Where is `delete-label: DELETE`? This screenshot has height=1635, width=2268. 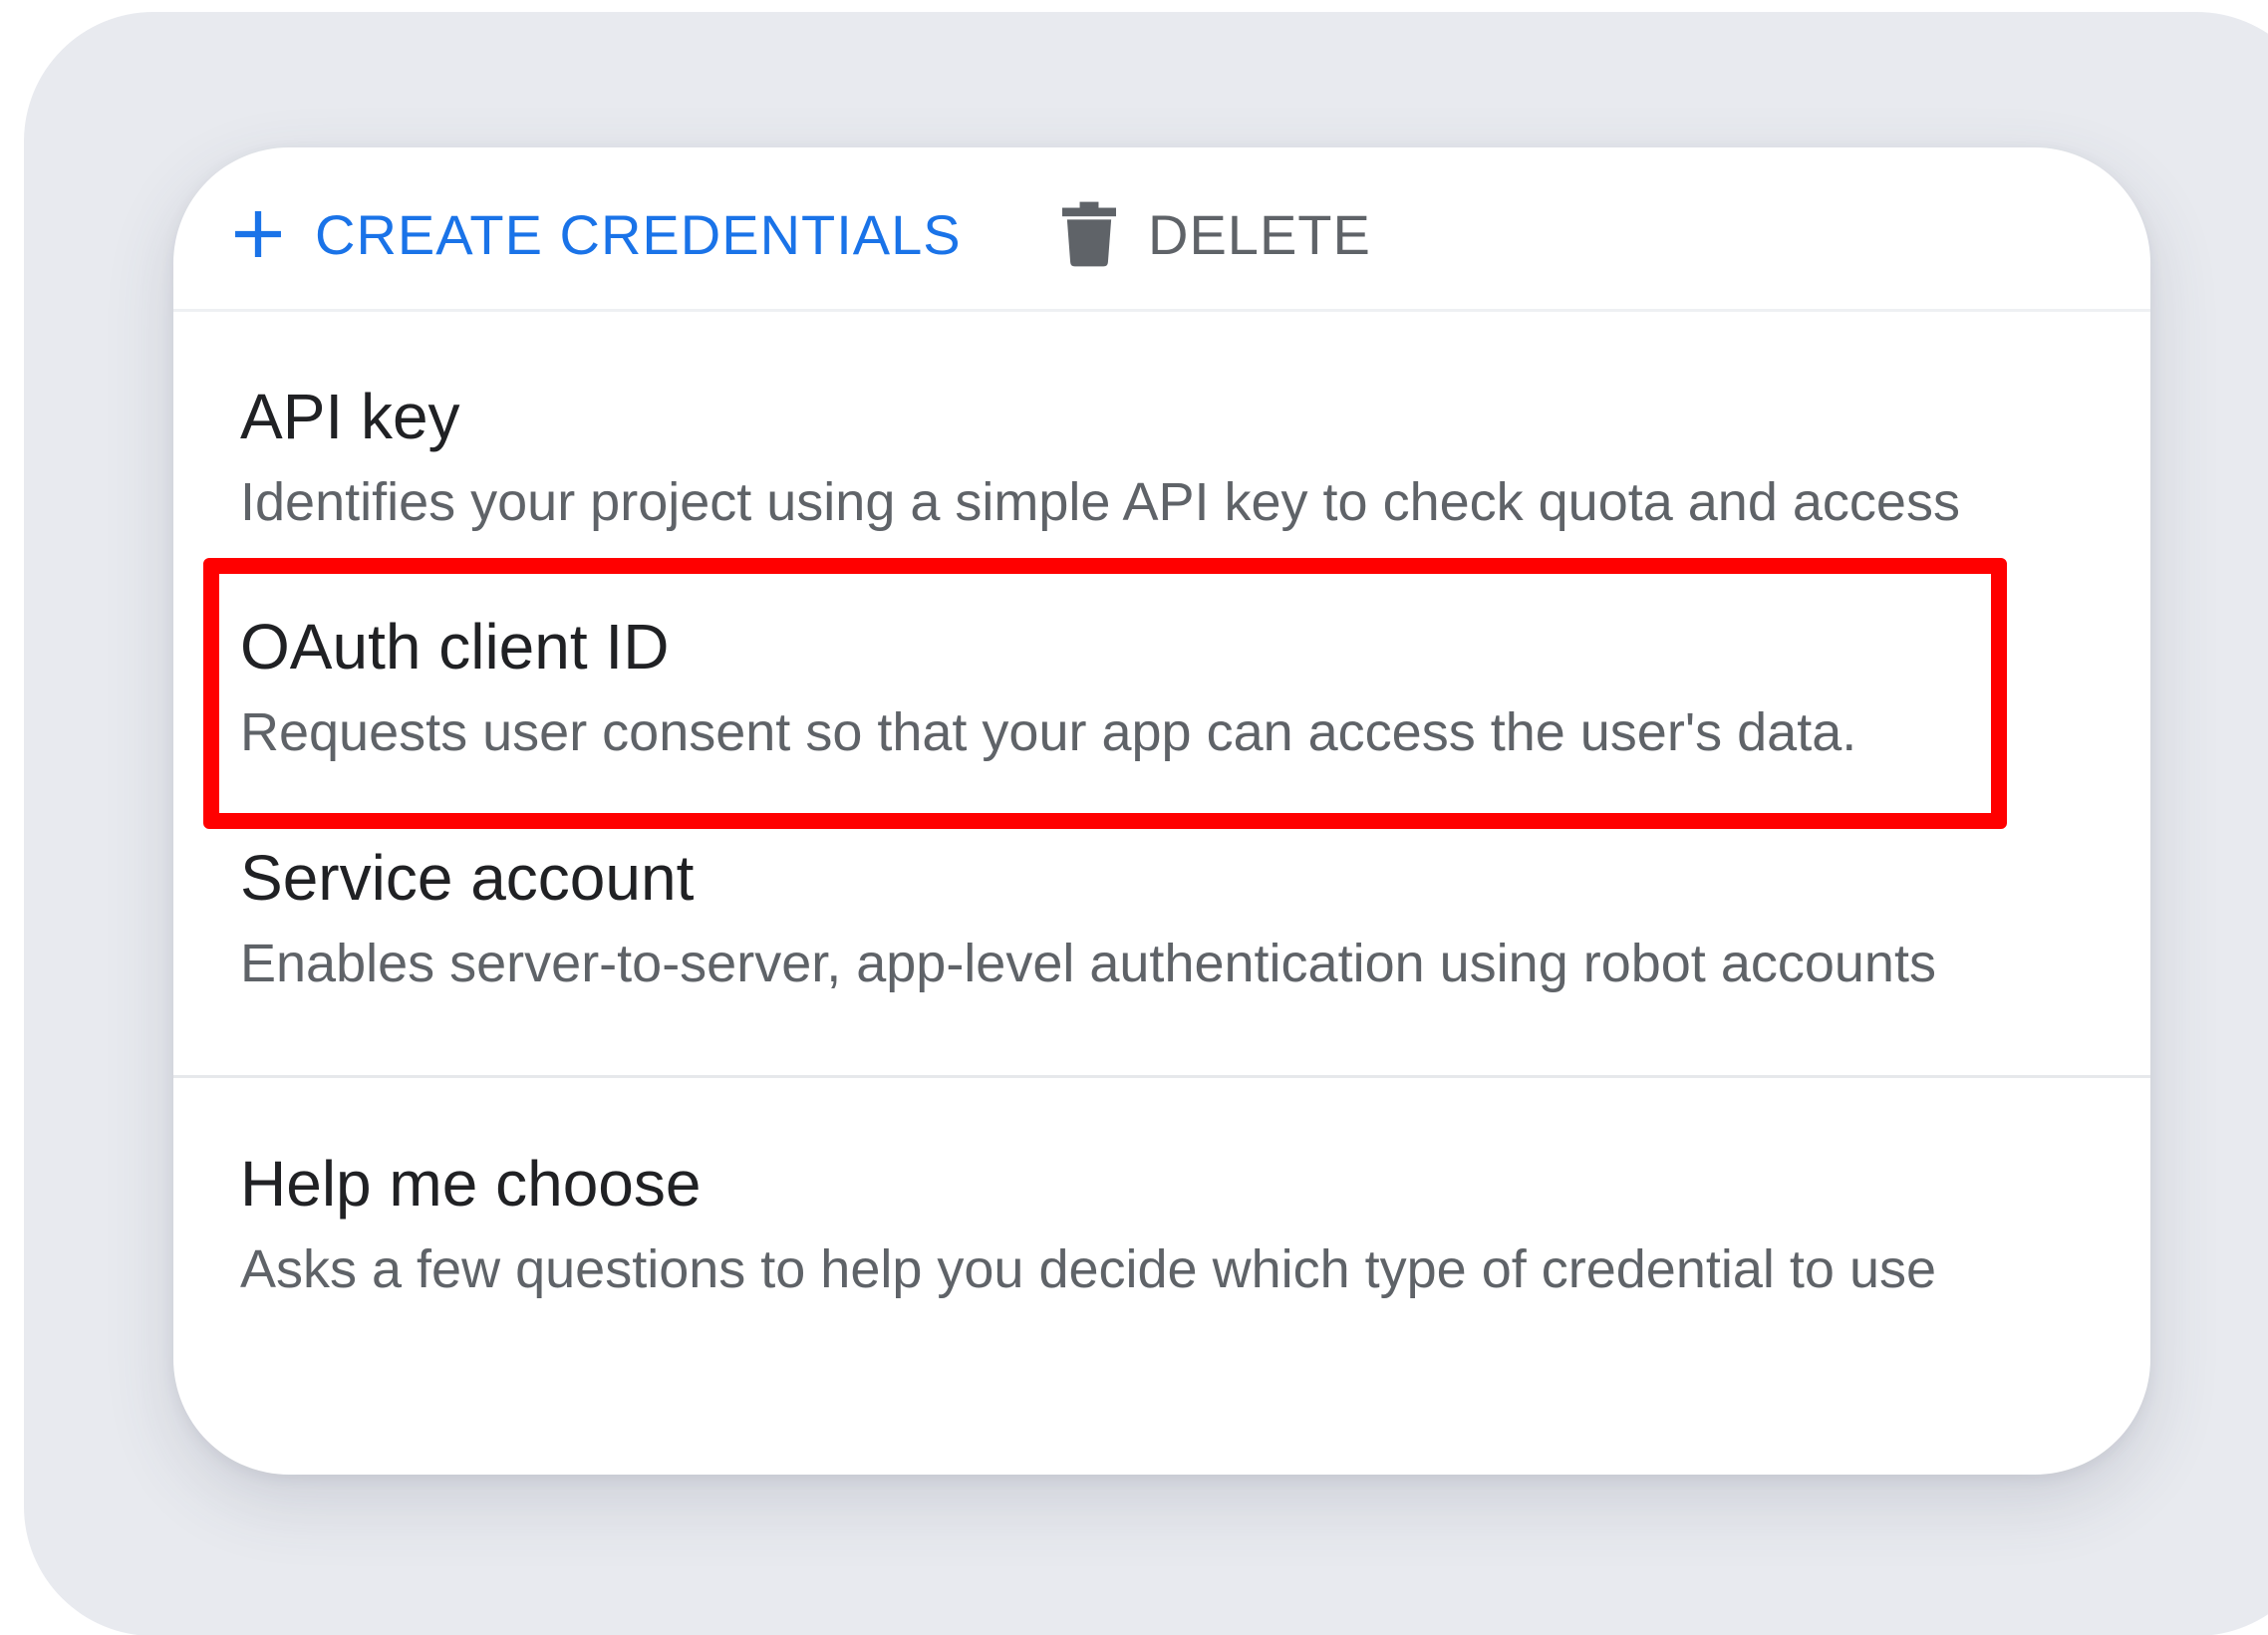
delete-label: DELETE is located at coordinates (1259, 234).